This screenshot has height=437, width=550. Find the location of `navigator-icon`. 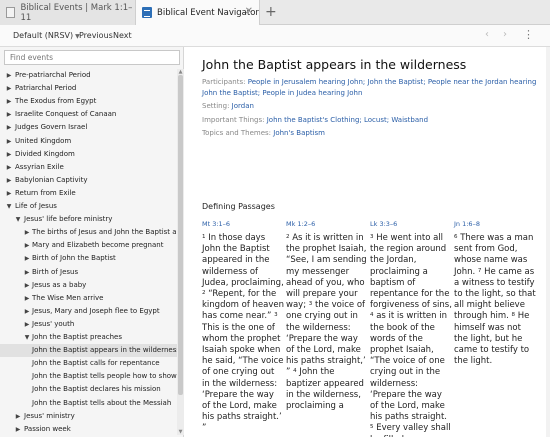

navigator-icon is located at coordinates (147, 12).